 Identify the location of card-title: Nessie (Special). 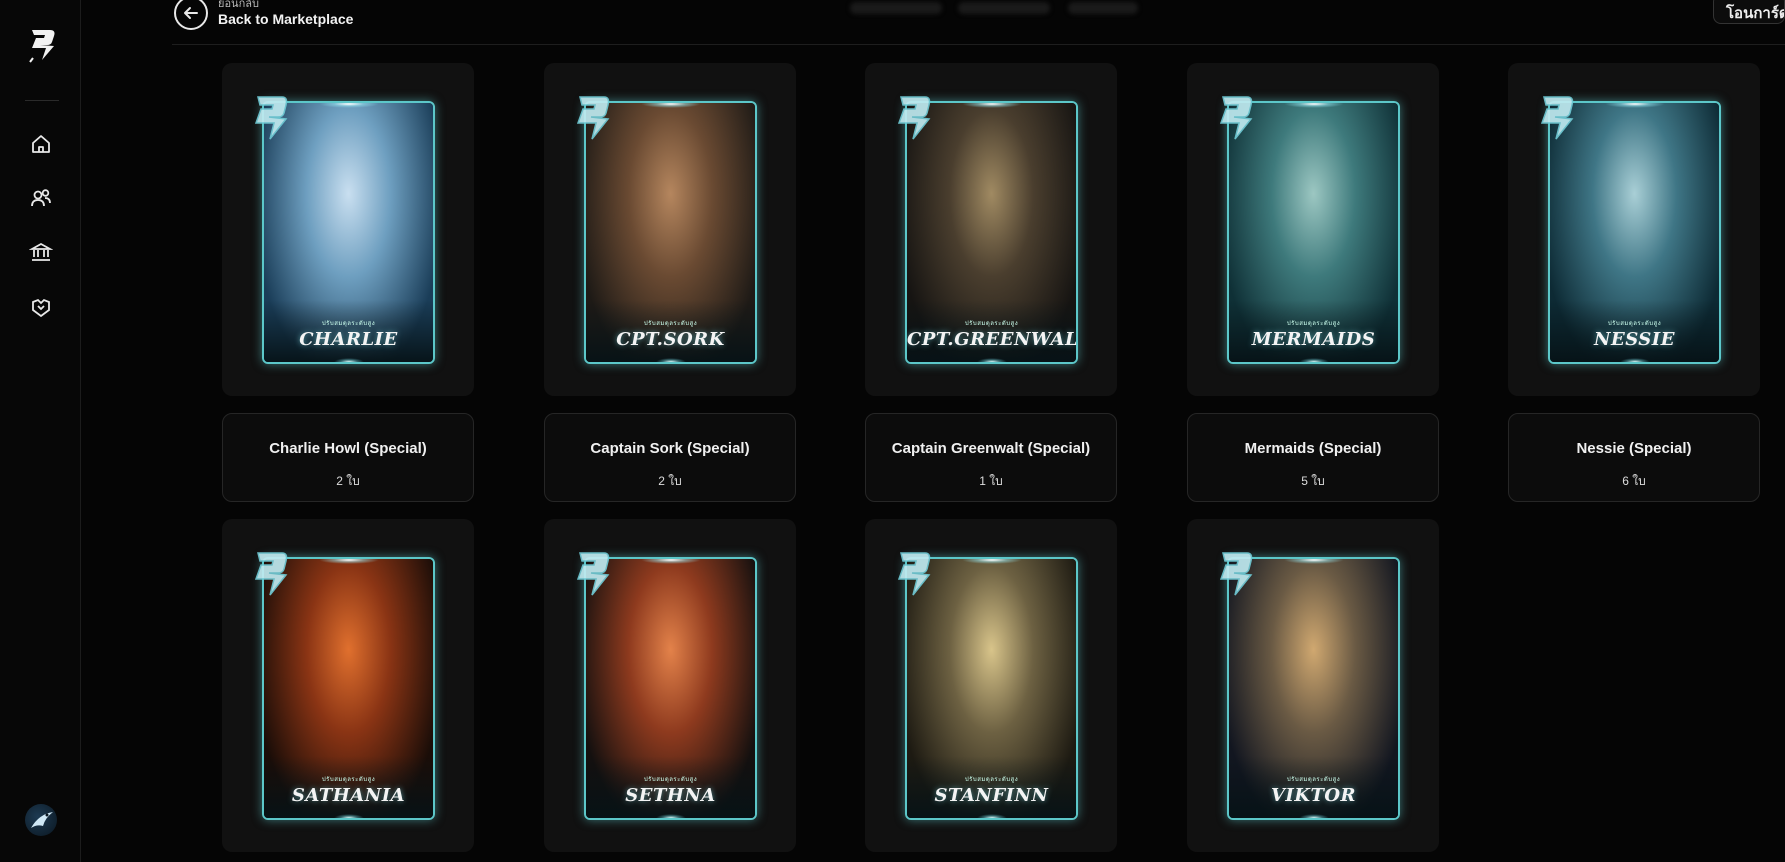
(1634, 448).